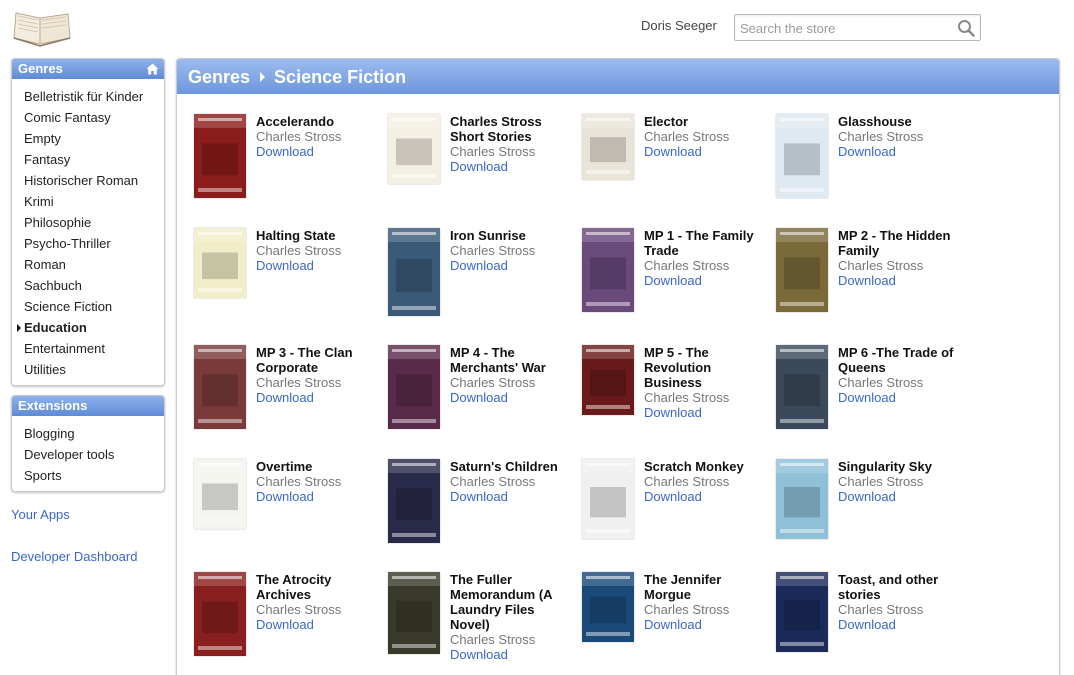  I want to click on book-info: Accelerando Charles Stross Download, so click(318, 136).